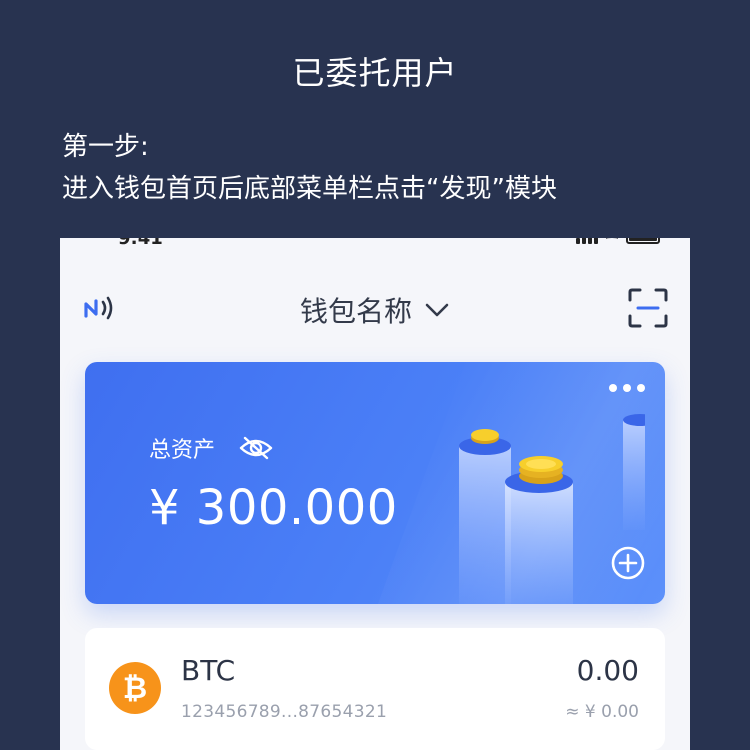 This screenshot has width=750, height=750. I want to click on step-text: 进入钱包首页后底部菜单栏点击“发现”模块, so click(309, 189).